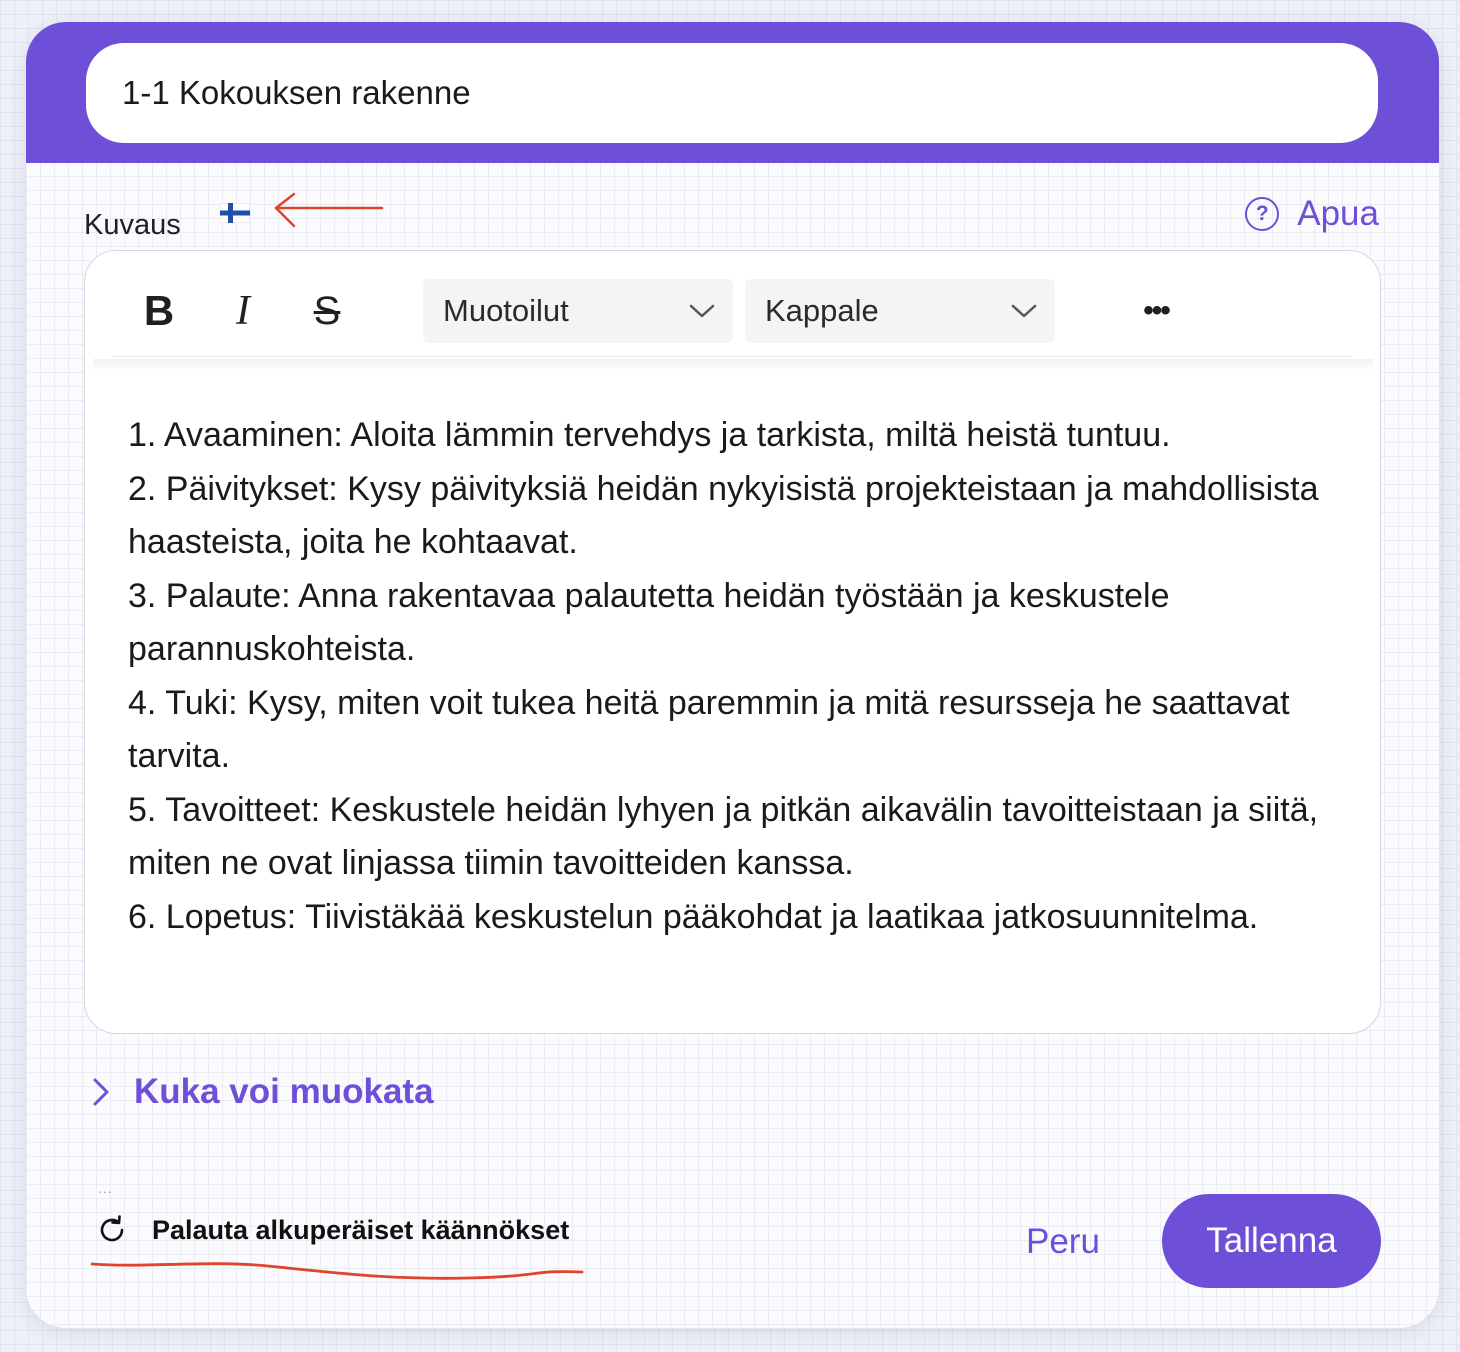  I want to click on more-options-button: •••, so click(1156, 311).